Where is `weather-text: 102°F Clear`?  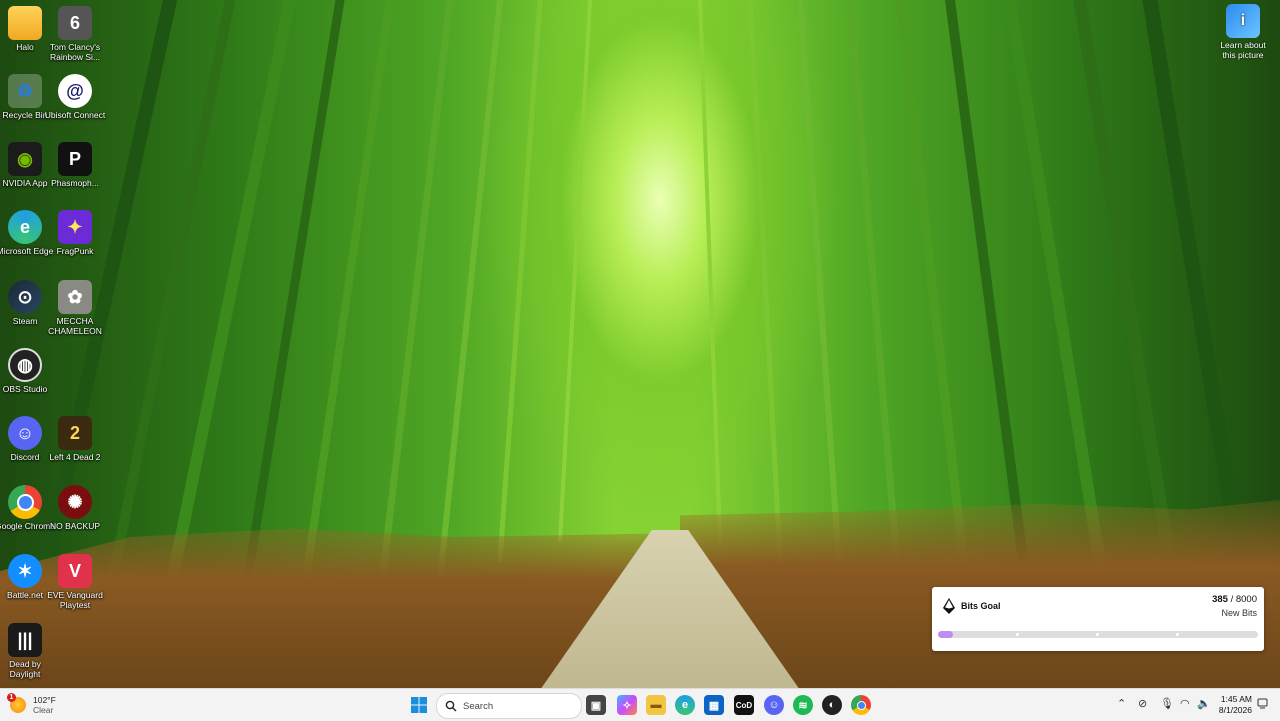
weather-text: 102°F Clear is located at coordinates (44, 705).